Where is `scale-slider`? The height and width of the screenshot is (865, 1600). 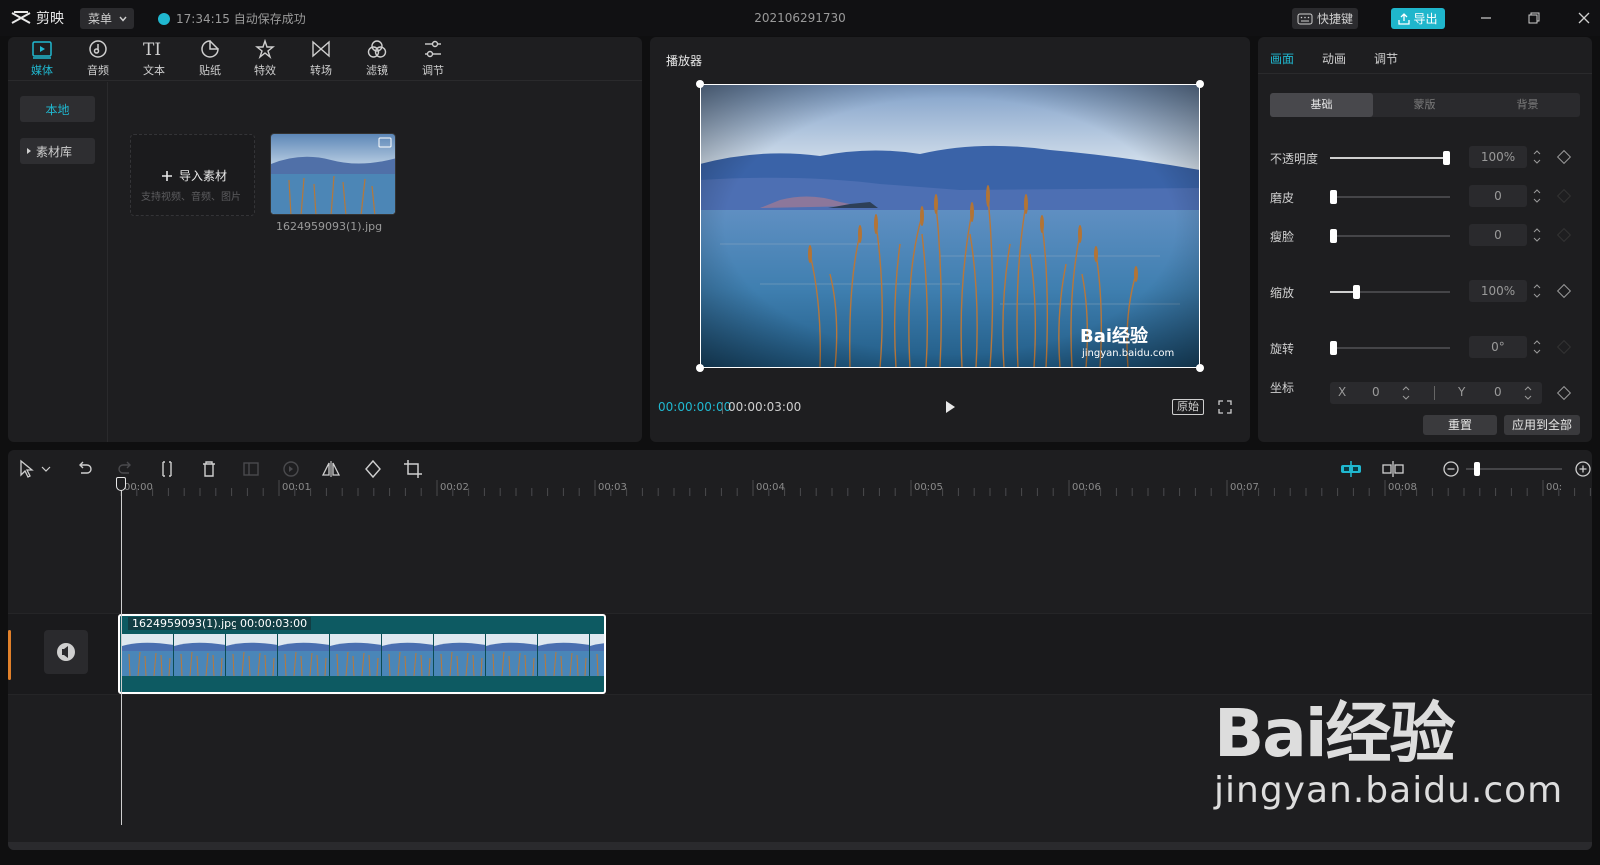
scale-slider is located at coordinates (1390, 292).